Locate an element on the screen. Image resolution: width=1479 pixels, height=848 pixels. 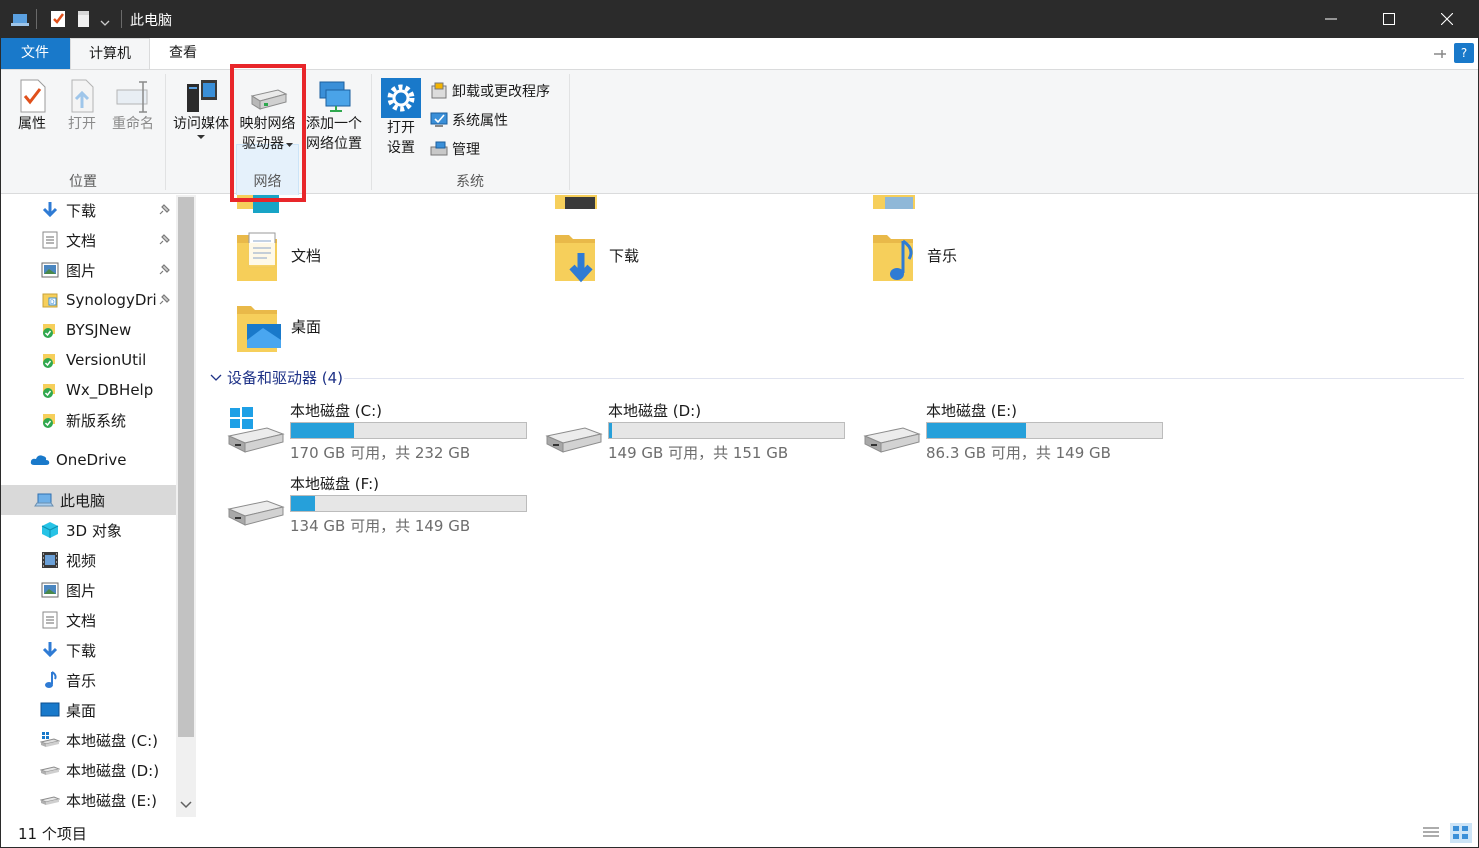
tab-computer: 计算机 is located at coordinates (110, 53).